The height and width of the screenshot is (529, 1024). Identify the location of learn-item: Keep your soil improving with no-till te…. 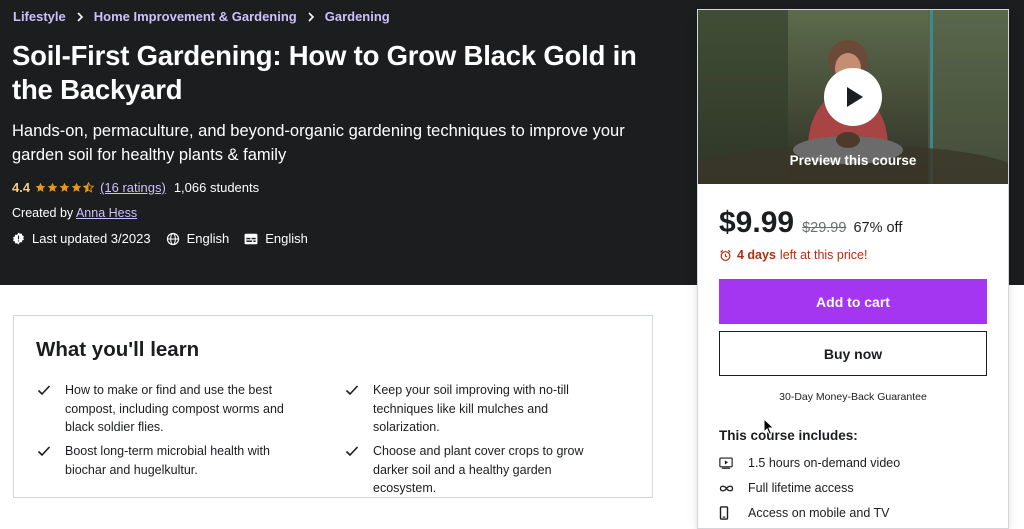
(480, 409).